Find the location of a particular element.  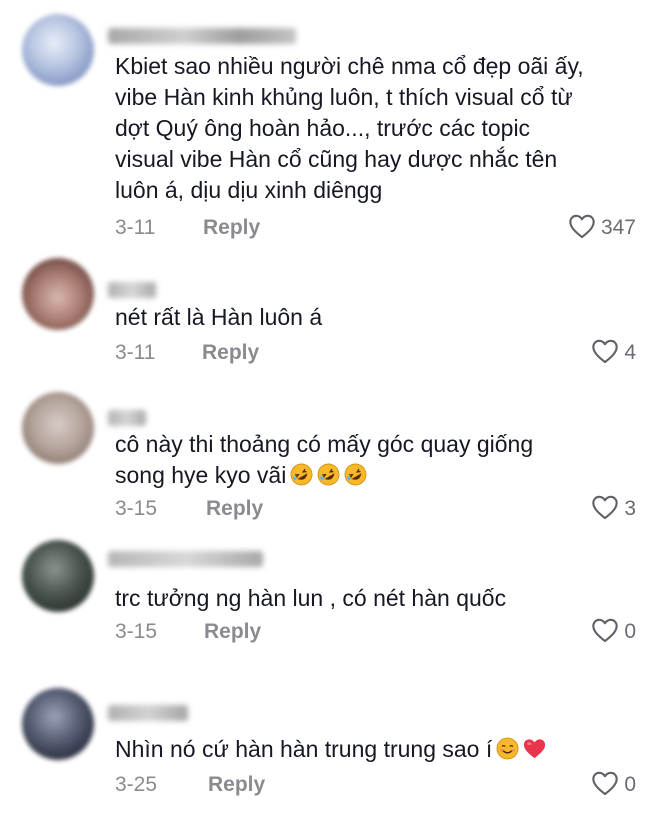

like-button: 3 is located at coordinates (613, 509).